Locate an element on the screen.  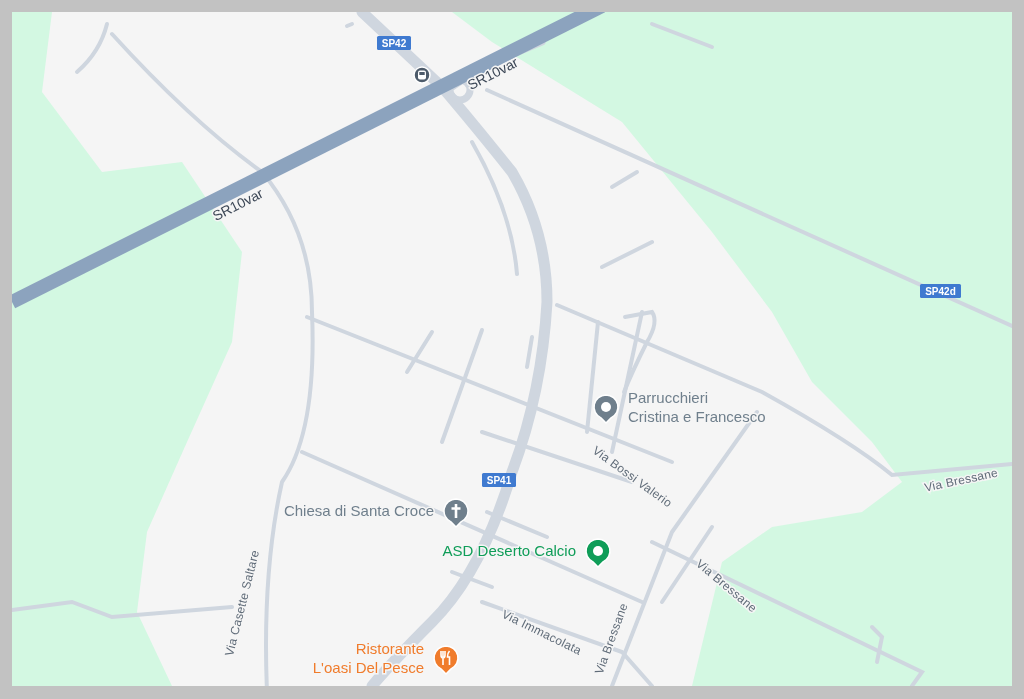
fork-knife-pin-icon is located at coordinates (446, 660).